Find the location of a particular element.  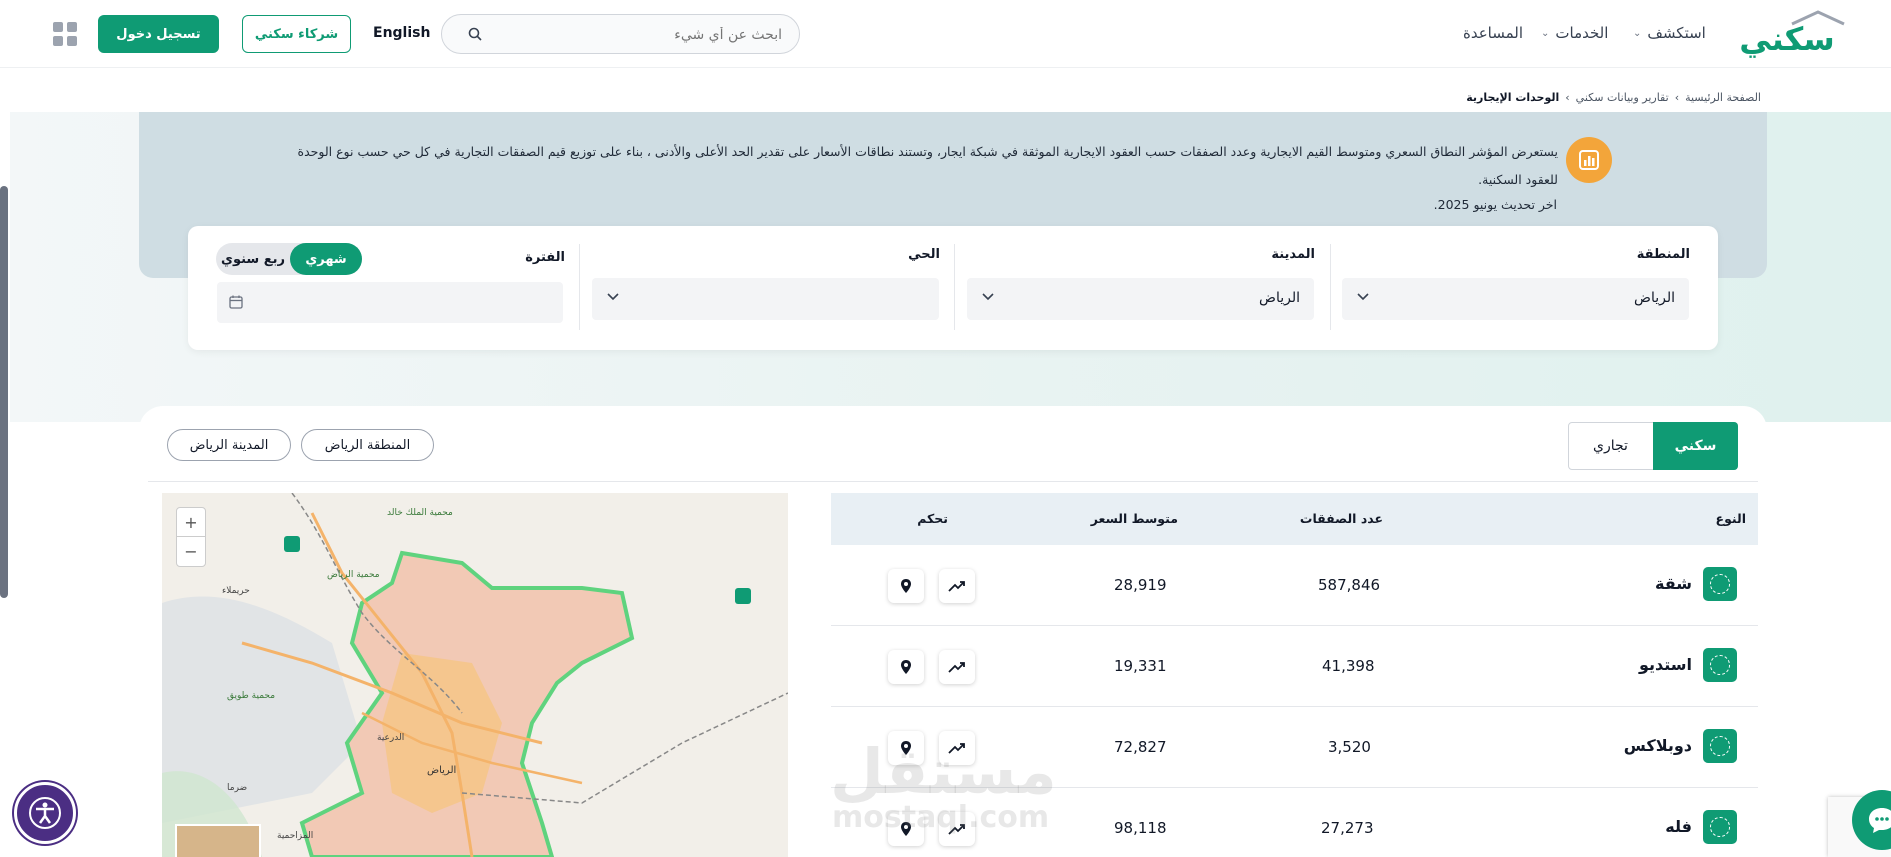

avg-price: 98,118 is located at coordinates (1140, 828).